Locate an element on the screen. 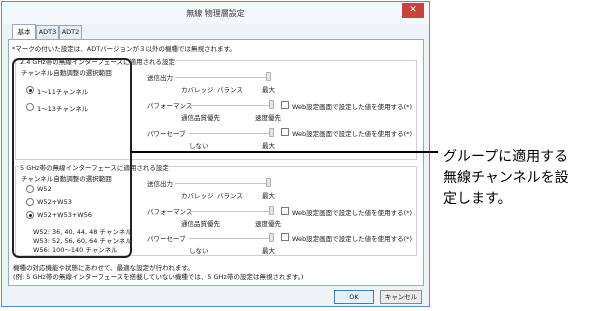 Image resolution: width=600 pixels, height=311 pixels. band5-perf-web-checkbox is located at coordinates (285, 211).